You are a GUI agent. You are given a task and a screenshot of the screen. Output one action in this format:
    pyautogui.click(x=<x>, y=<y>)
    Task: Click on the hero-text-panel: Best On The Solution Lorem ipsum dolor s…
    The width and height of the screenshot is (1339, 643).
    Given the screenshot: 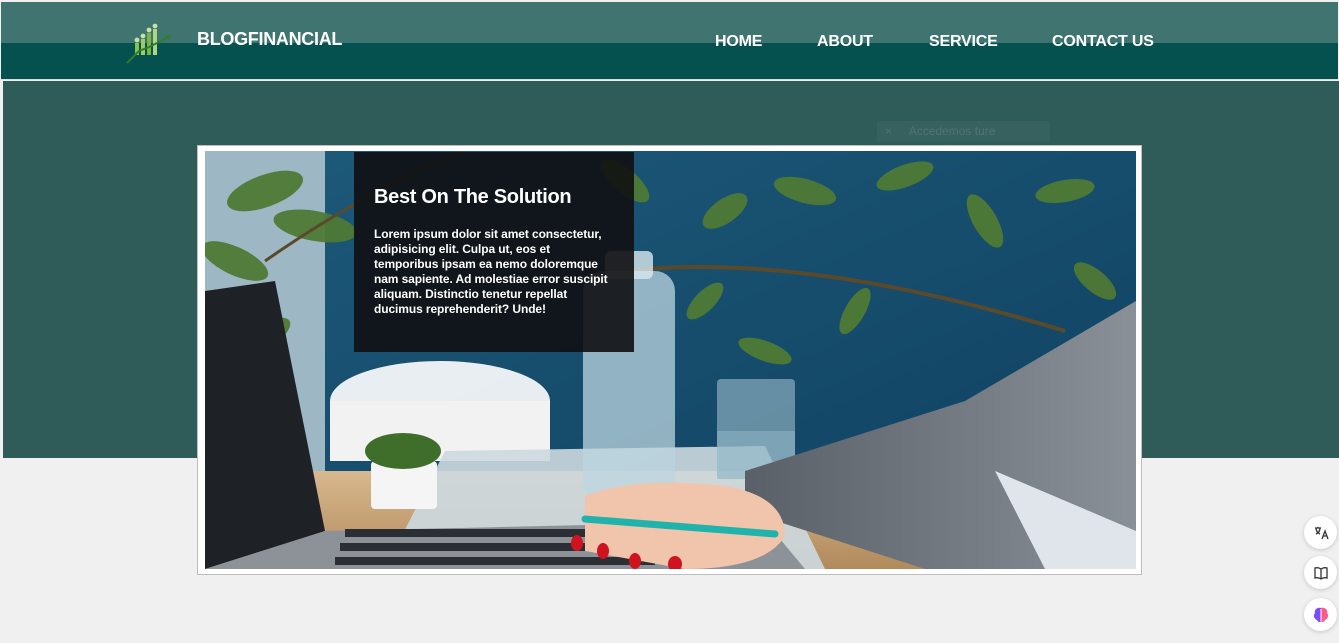 What is the action you would take?
    pyautogui.click(x=494, y=252)
    